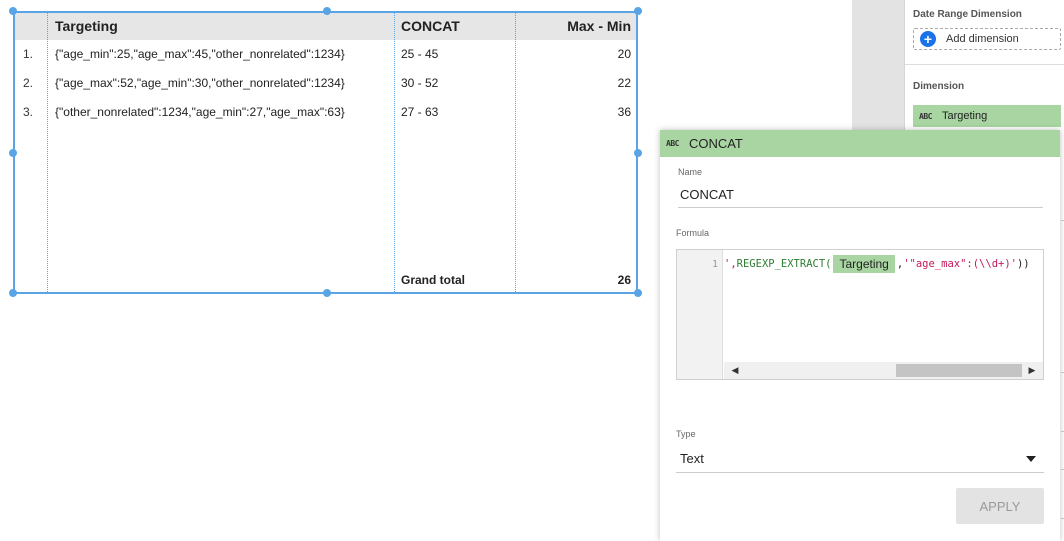 The image size is (1064, 541). Describe the element at coordinates (959, 370) in the screenshot. I see `scrollbar-thumb` at that location.